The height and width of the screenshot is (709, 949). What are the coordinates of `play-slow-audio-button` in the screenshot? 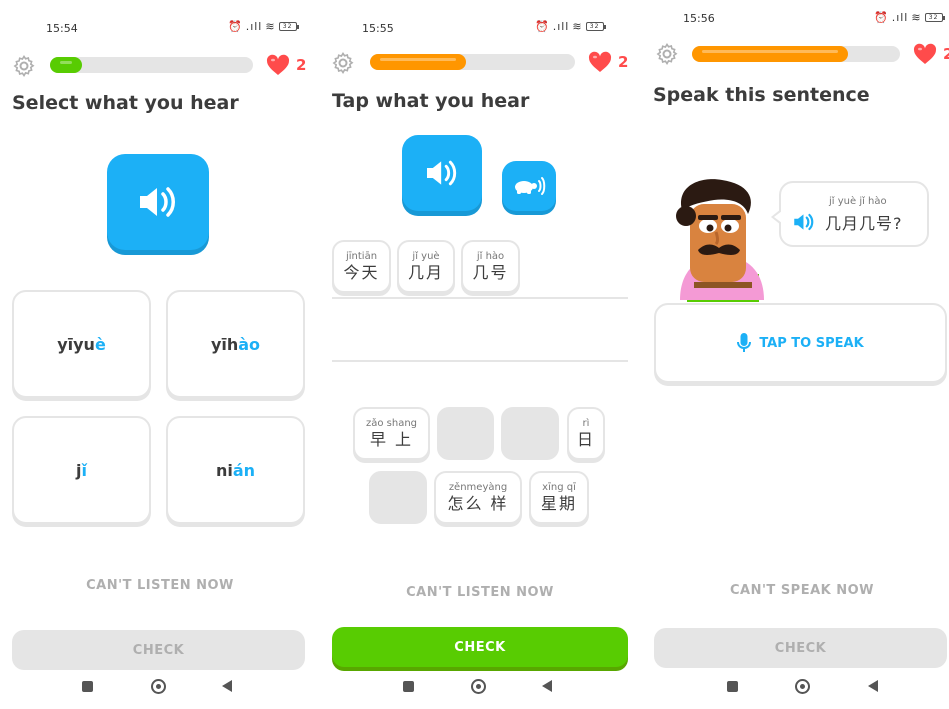 It's located at (529, 186).